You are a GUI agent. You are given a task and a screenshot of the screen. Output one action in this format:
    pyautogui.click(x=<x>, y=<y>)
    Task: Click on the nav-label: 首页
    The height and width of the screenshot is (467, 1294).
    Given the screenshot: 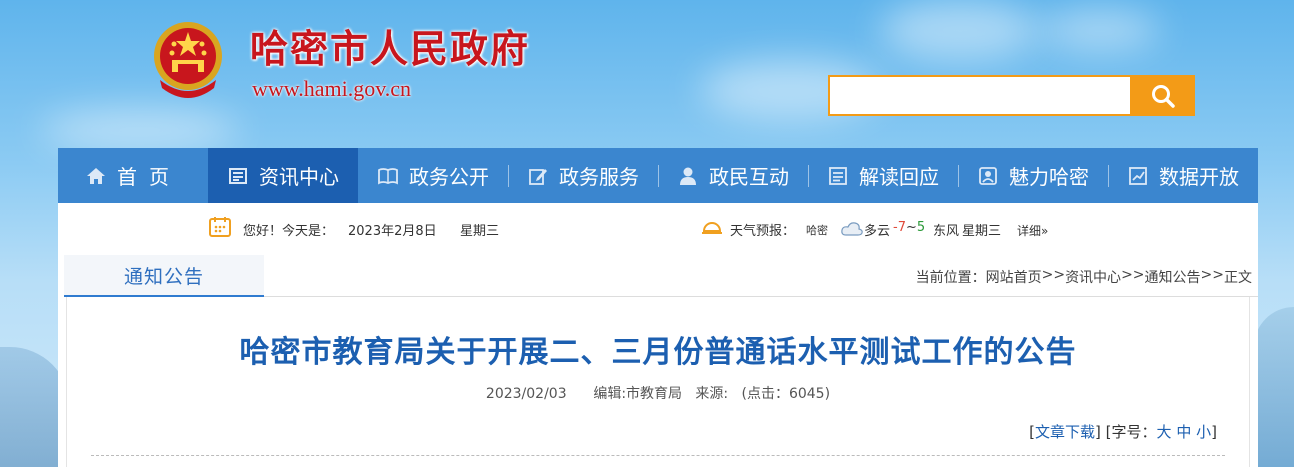 What is the action you would take?
    pyautogui.click(x=149, y=177)
    